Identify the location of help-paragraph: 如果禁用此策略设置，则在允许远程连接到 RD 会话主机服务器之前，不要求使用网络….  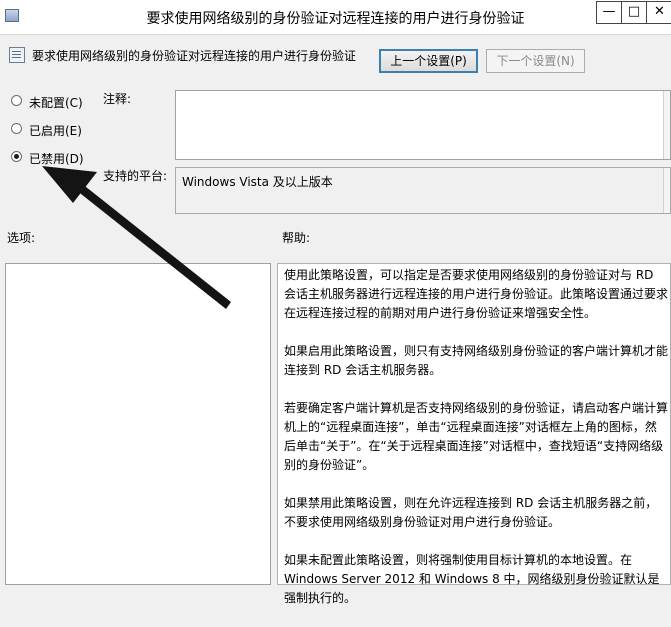
(471, 512).